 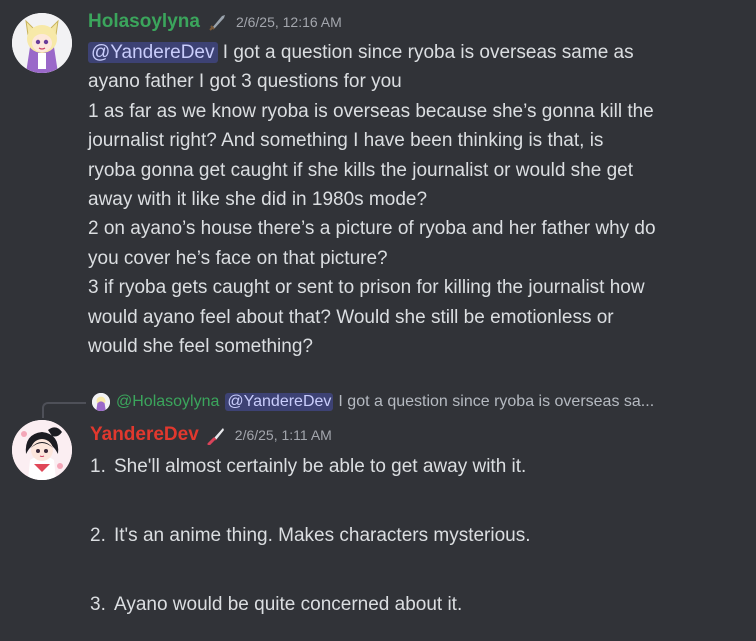 I want to click on mention-yanderedev: @YandereDev, so click(x=153, y=52).